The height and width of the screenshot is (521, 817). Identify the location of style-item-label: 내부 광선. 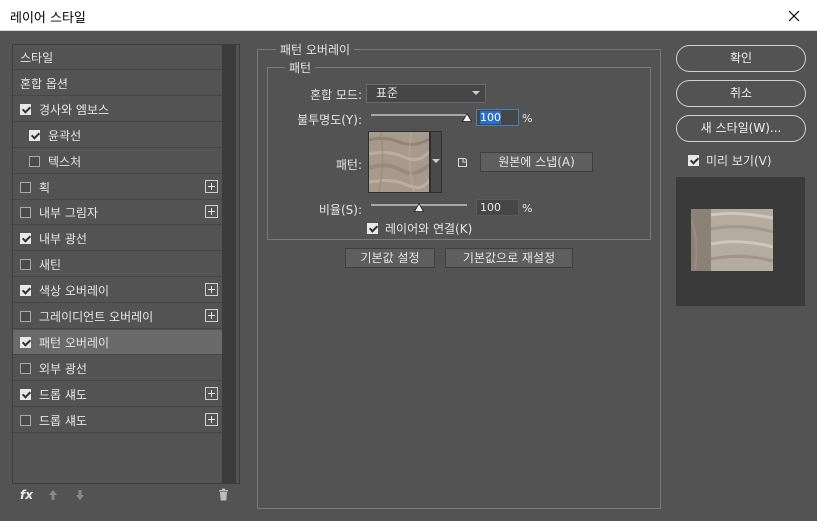
(63, 238).